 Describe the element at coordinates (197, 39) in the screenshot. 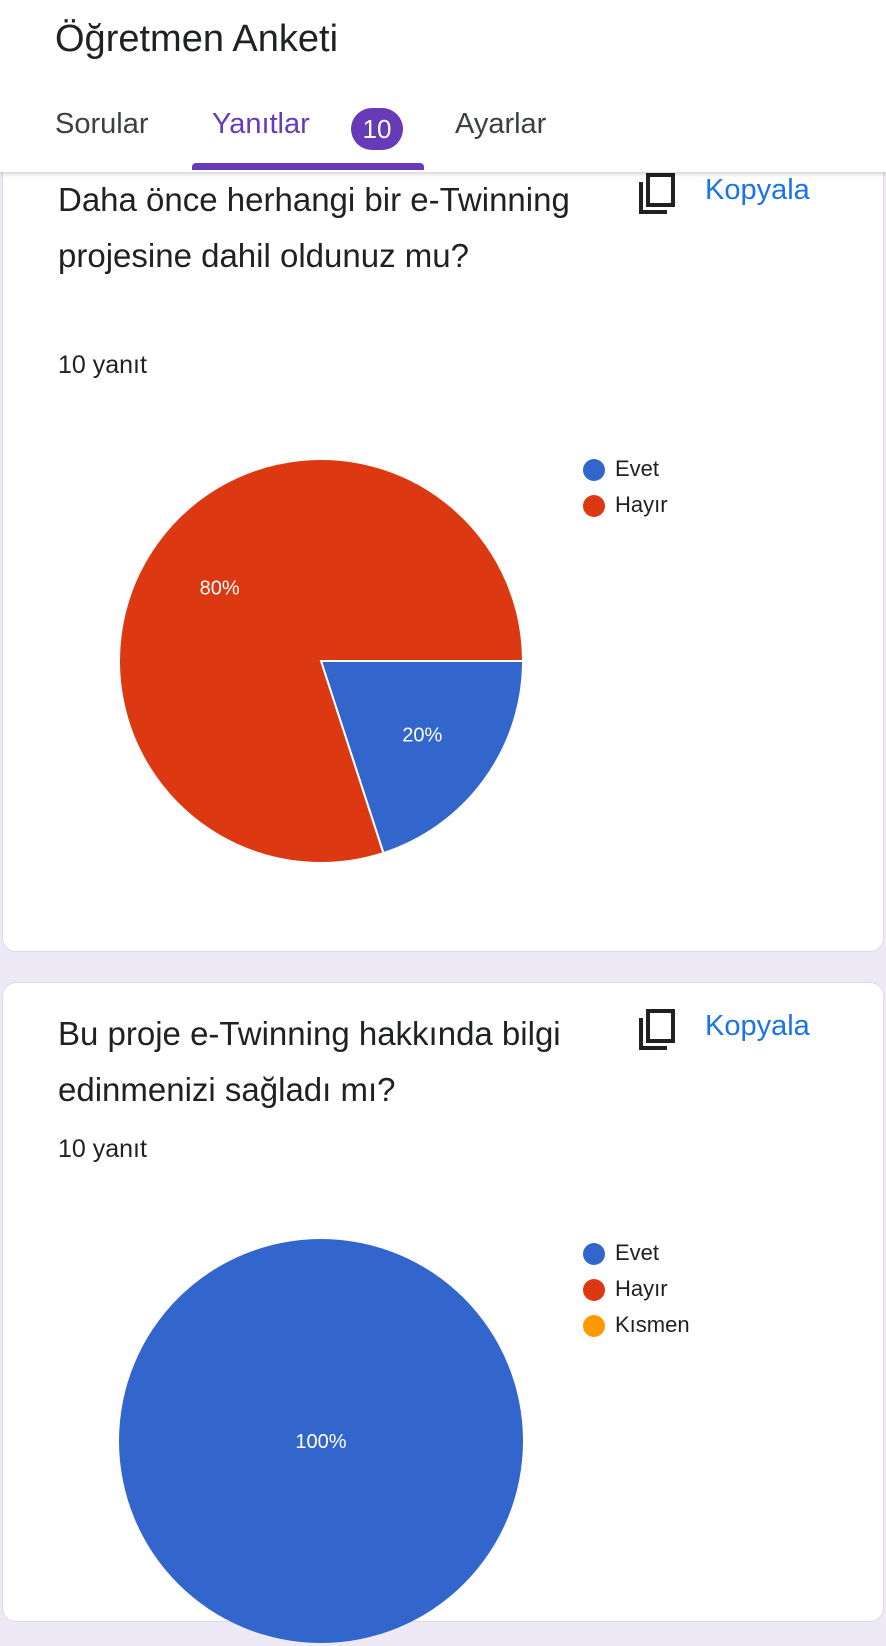

I see `form-title: Öğretmen Anketi` at that location.